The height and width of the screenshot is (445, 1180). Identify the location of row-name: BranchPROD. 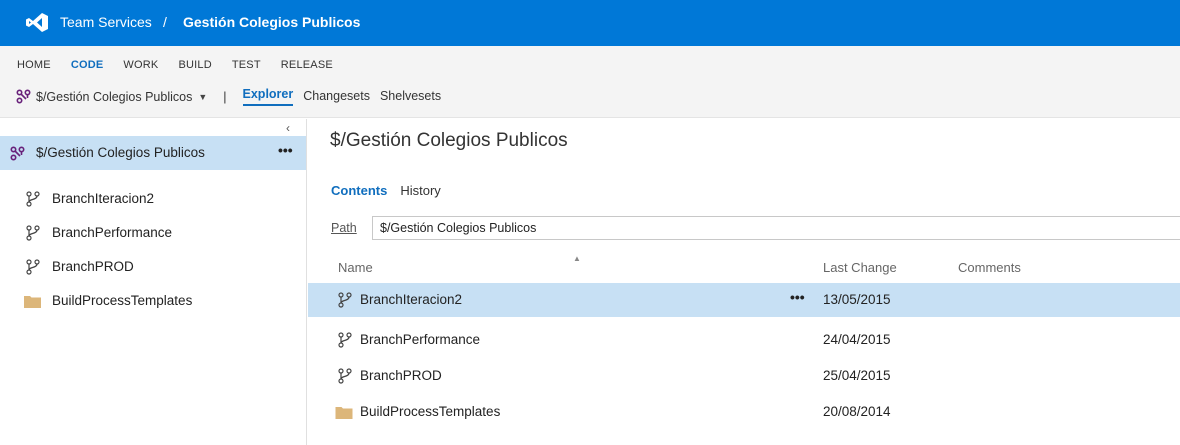
(401, 375).